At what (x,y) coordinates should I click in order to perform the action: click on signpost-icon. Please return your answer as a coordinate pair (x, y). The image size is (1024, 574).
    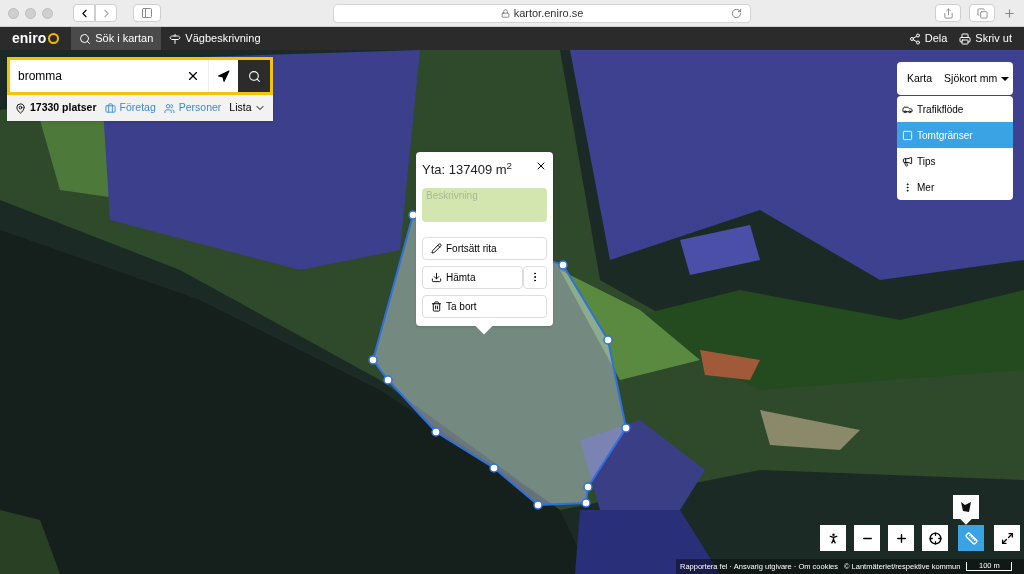
    Looking at the image, I should click on (175, 38).